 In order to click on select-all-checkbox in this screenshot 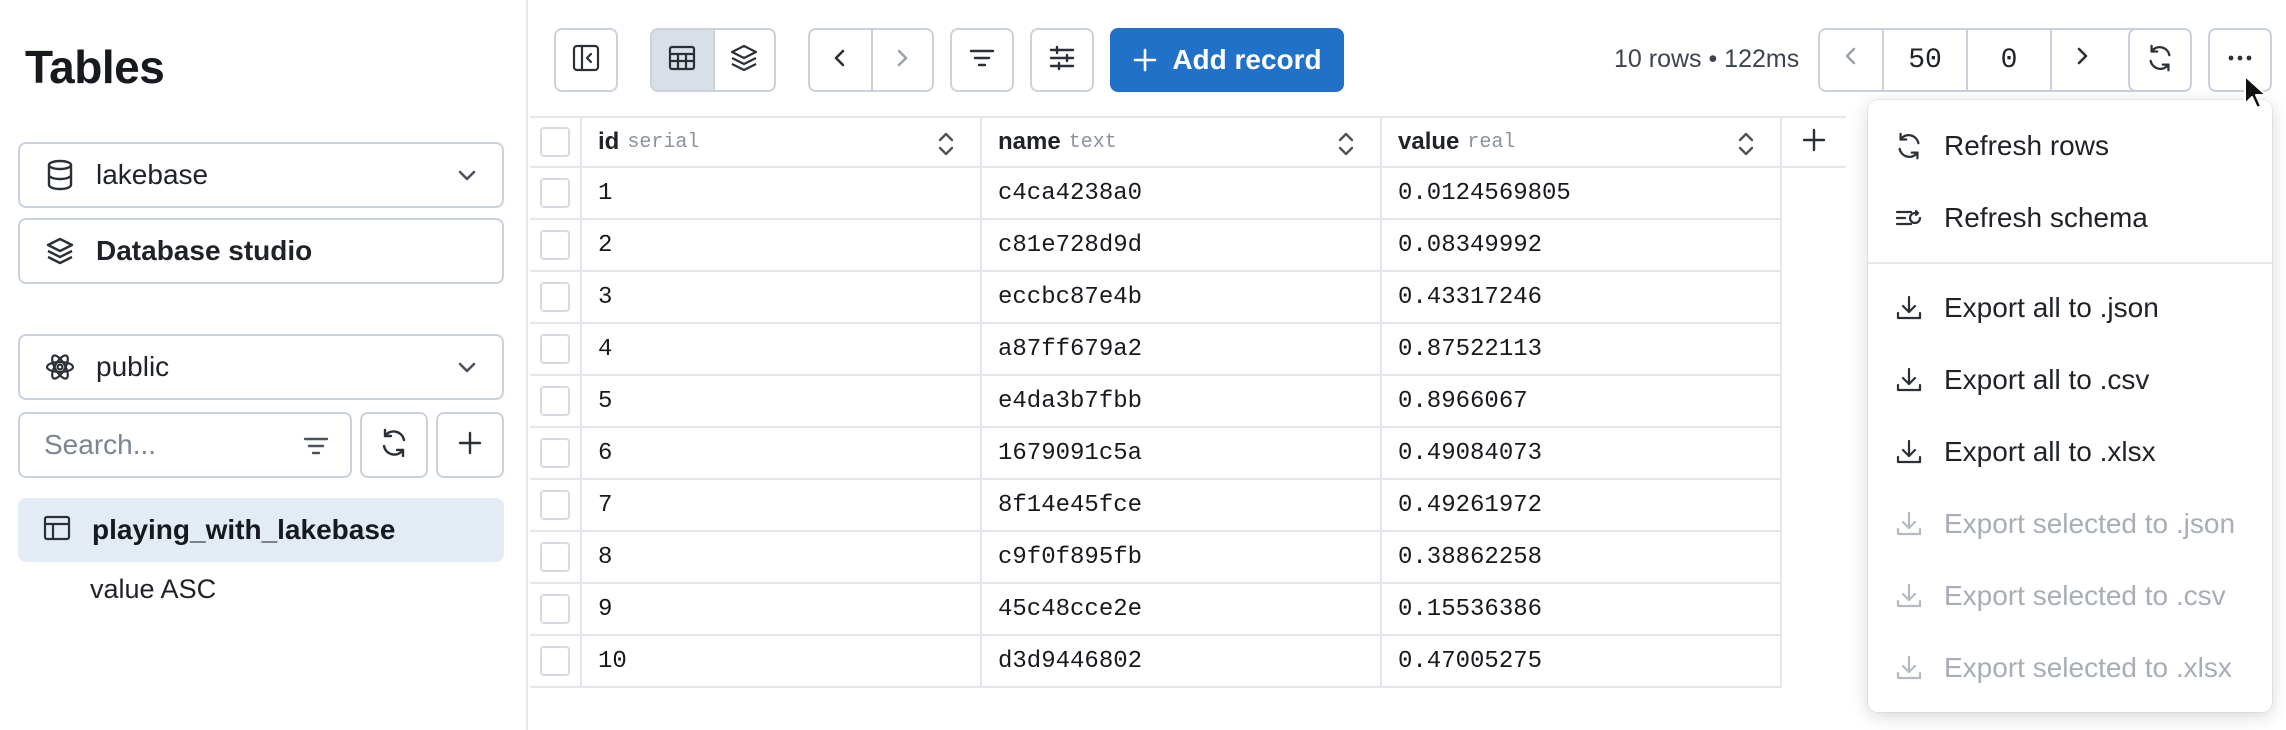, I will do `click(555, 142)`.